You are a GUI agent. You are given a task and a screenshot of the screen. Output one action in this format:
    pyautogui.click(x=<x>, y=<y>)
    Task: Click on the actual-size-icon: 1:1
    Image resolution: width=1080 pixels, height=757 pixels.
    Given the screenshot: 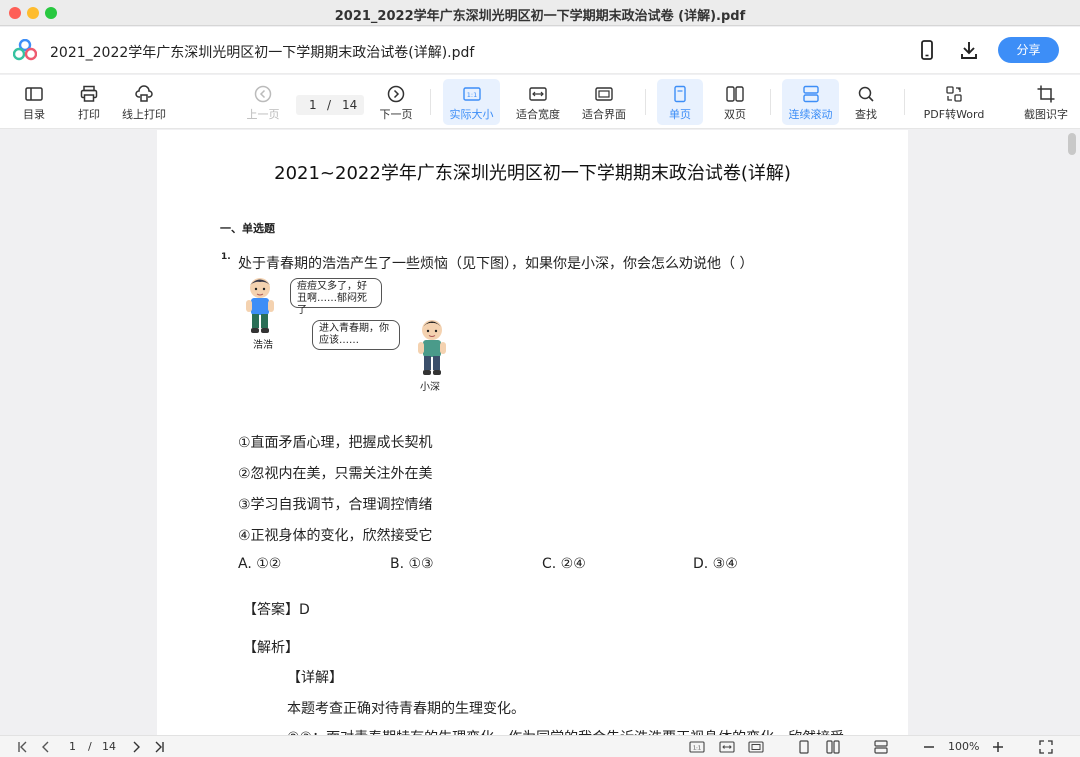 What is the action you would take?
    pyautogui.click(x=471, y=94)
    